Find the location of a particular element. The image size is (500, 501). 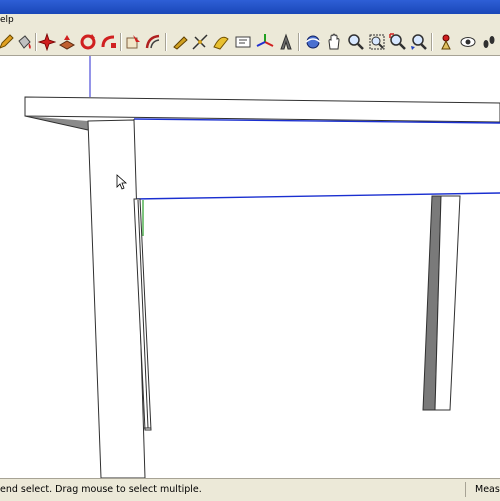

look-around-icon is located at coordinates (468, 42).